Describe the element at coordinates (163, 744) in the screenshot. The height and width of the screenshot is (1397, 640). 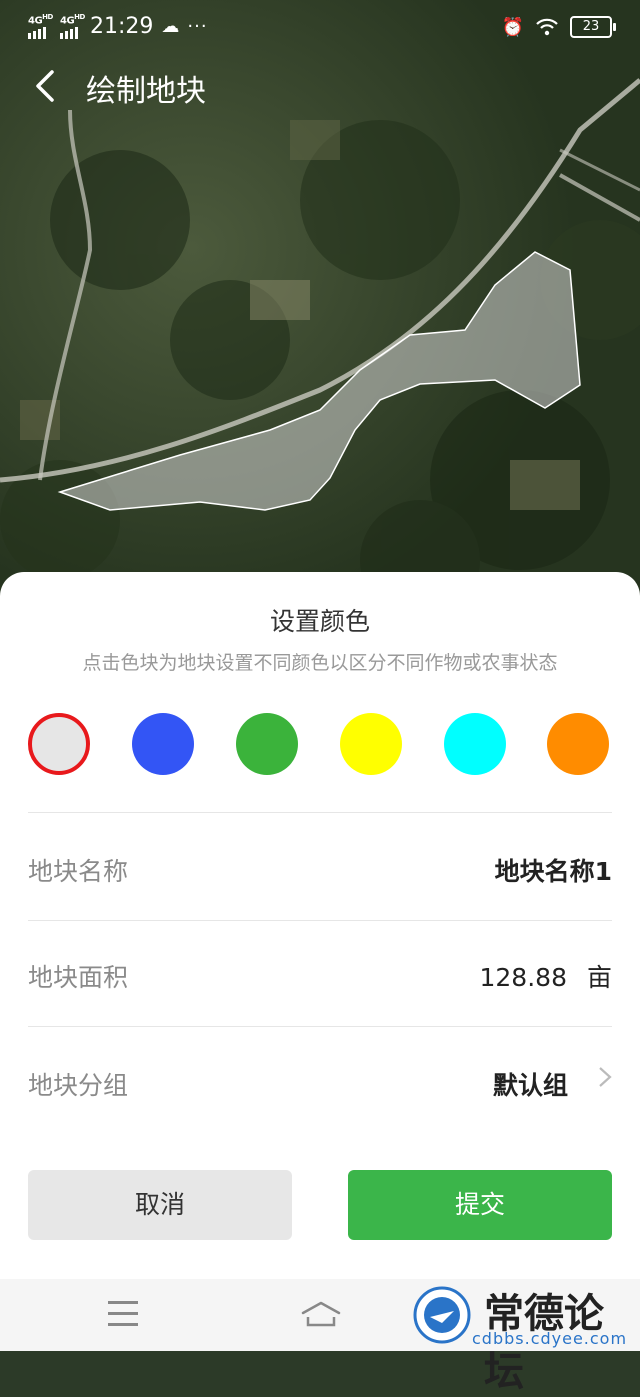
I see `color-swatch-blue` at that location.